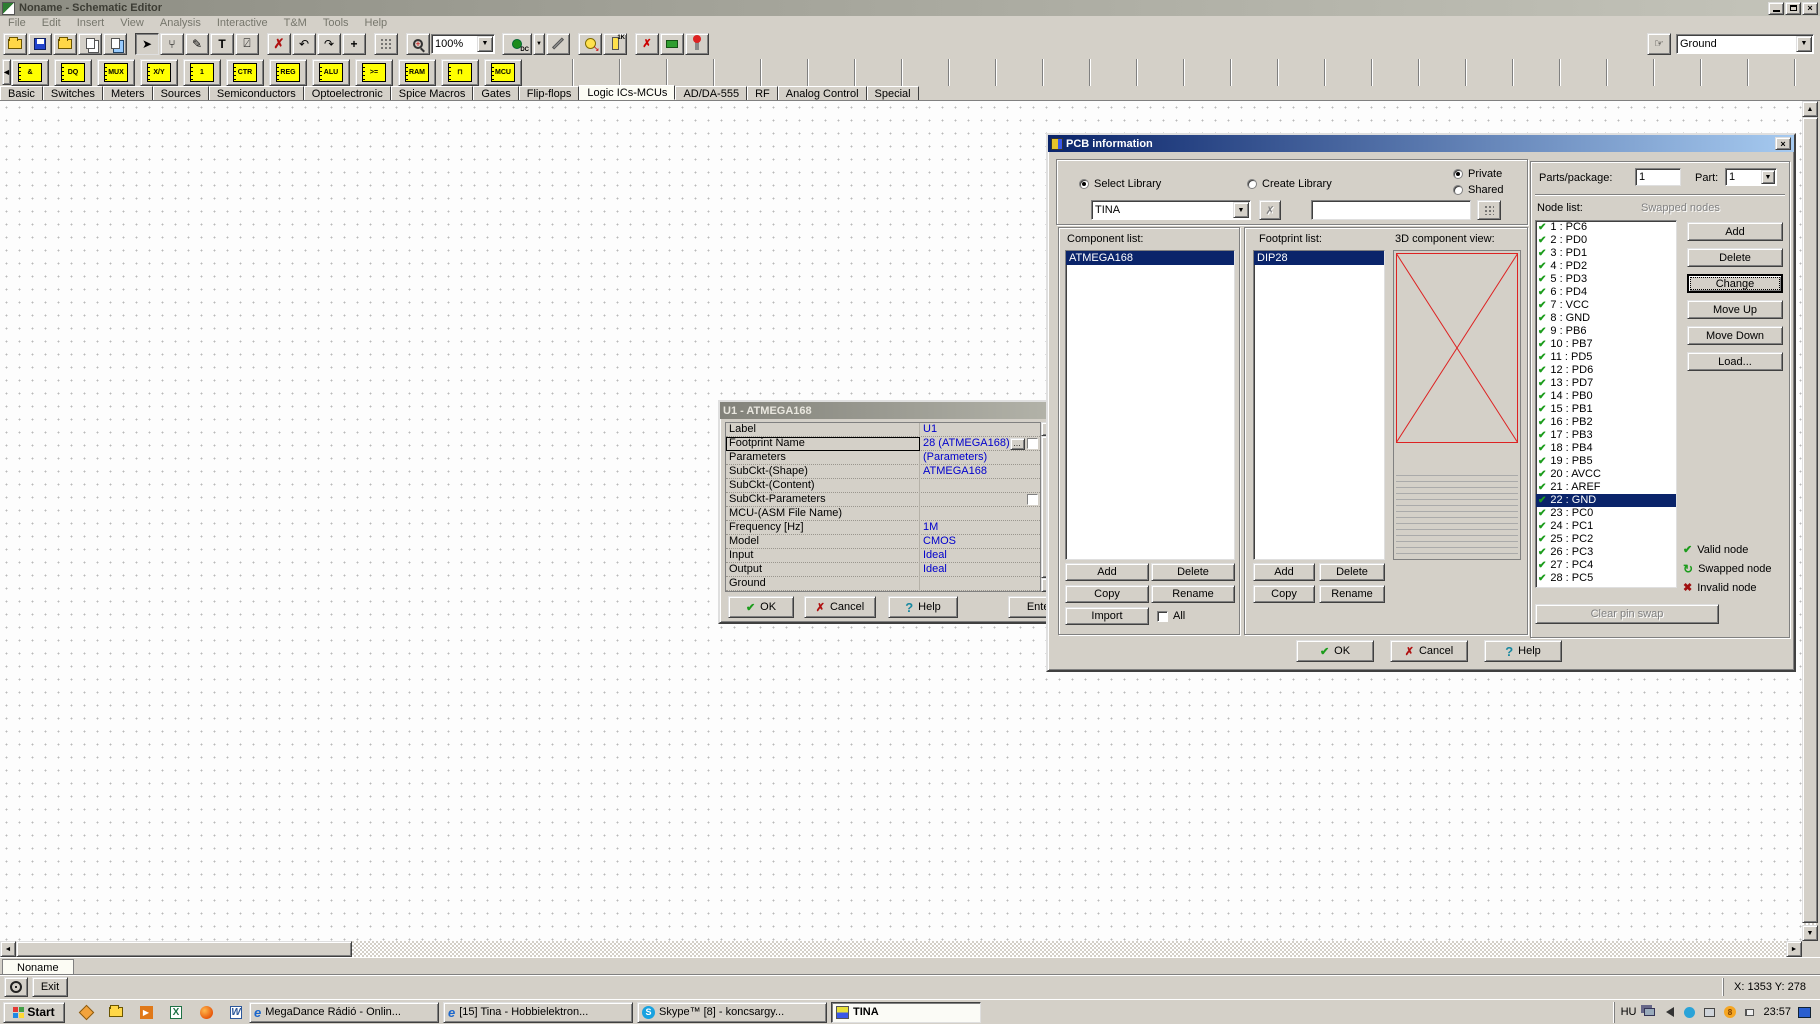  Describe the element at coordinates (558, 43) in the screenshot. I see `probe-tool-button` at that location.